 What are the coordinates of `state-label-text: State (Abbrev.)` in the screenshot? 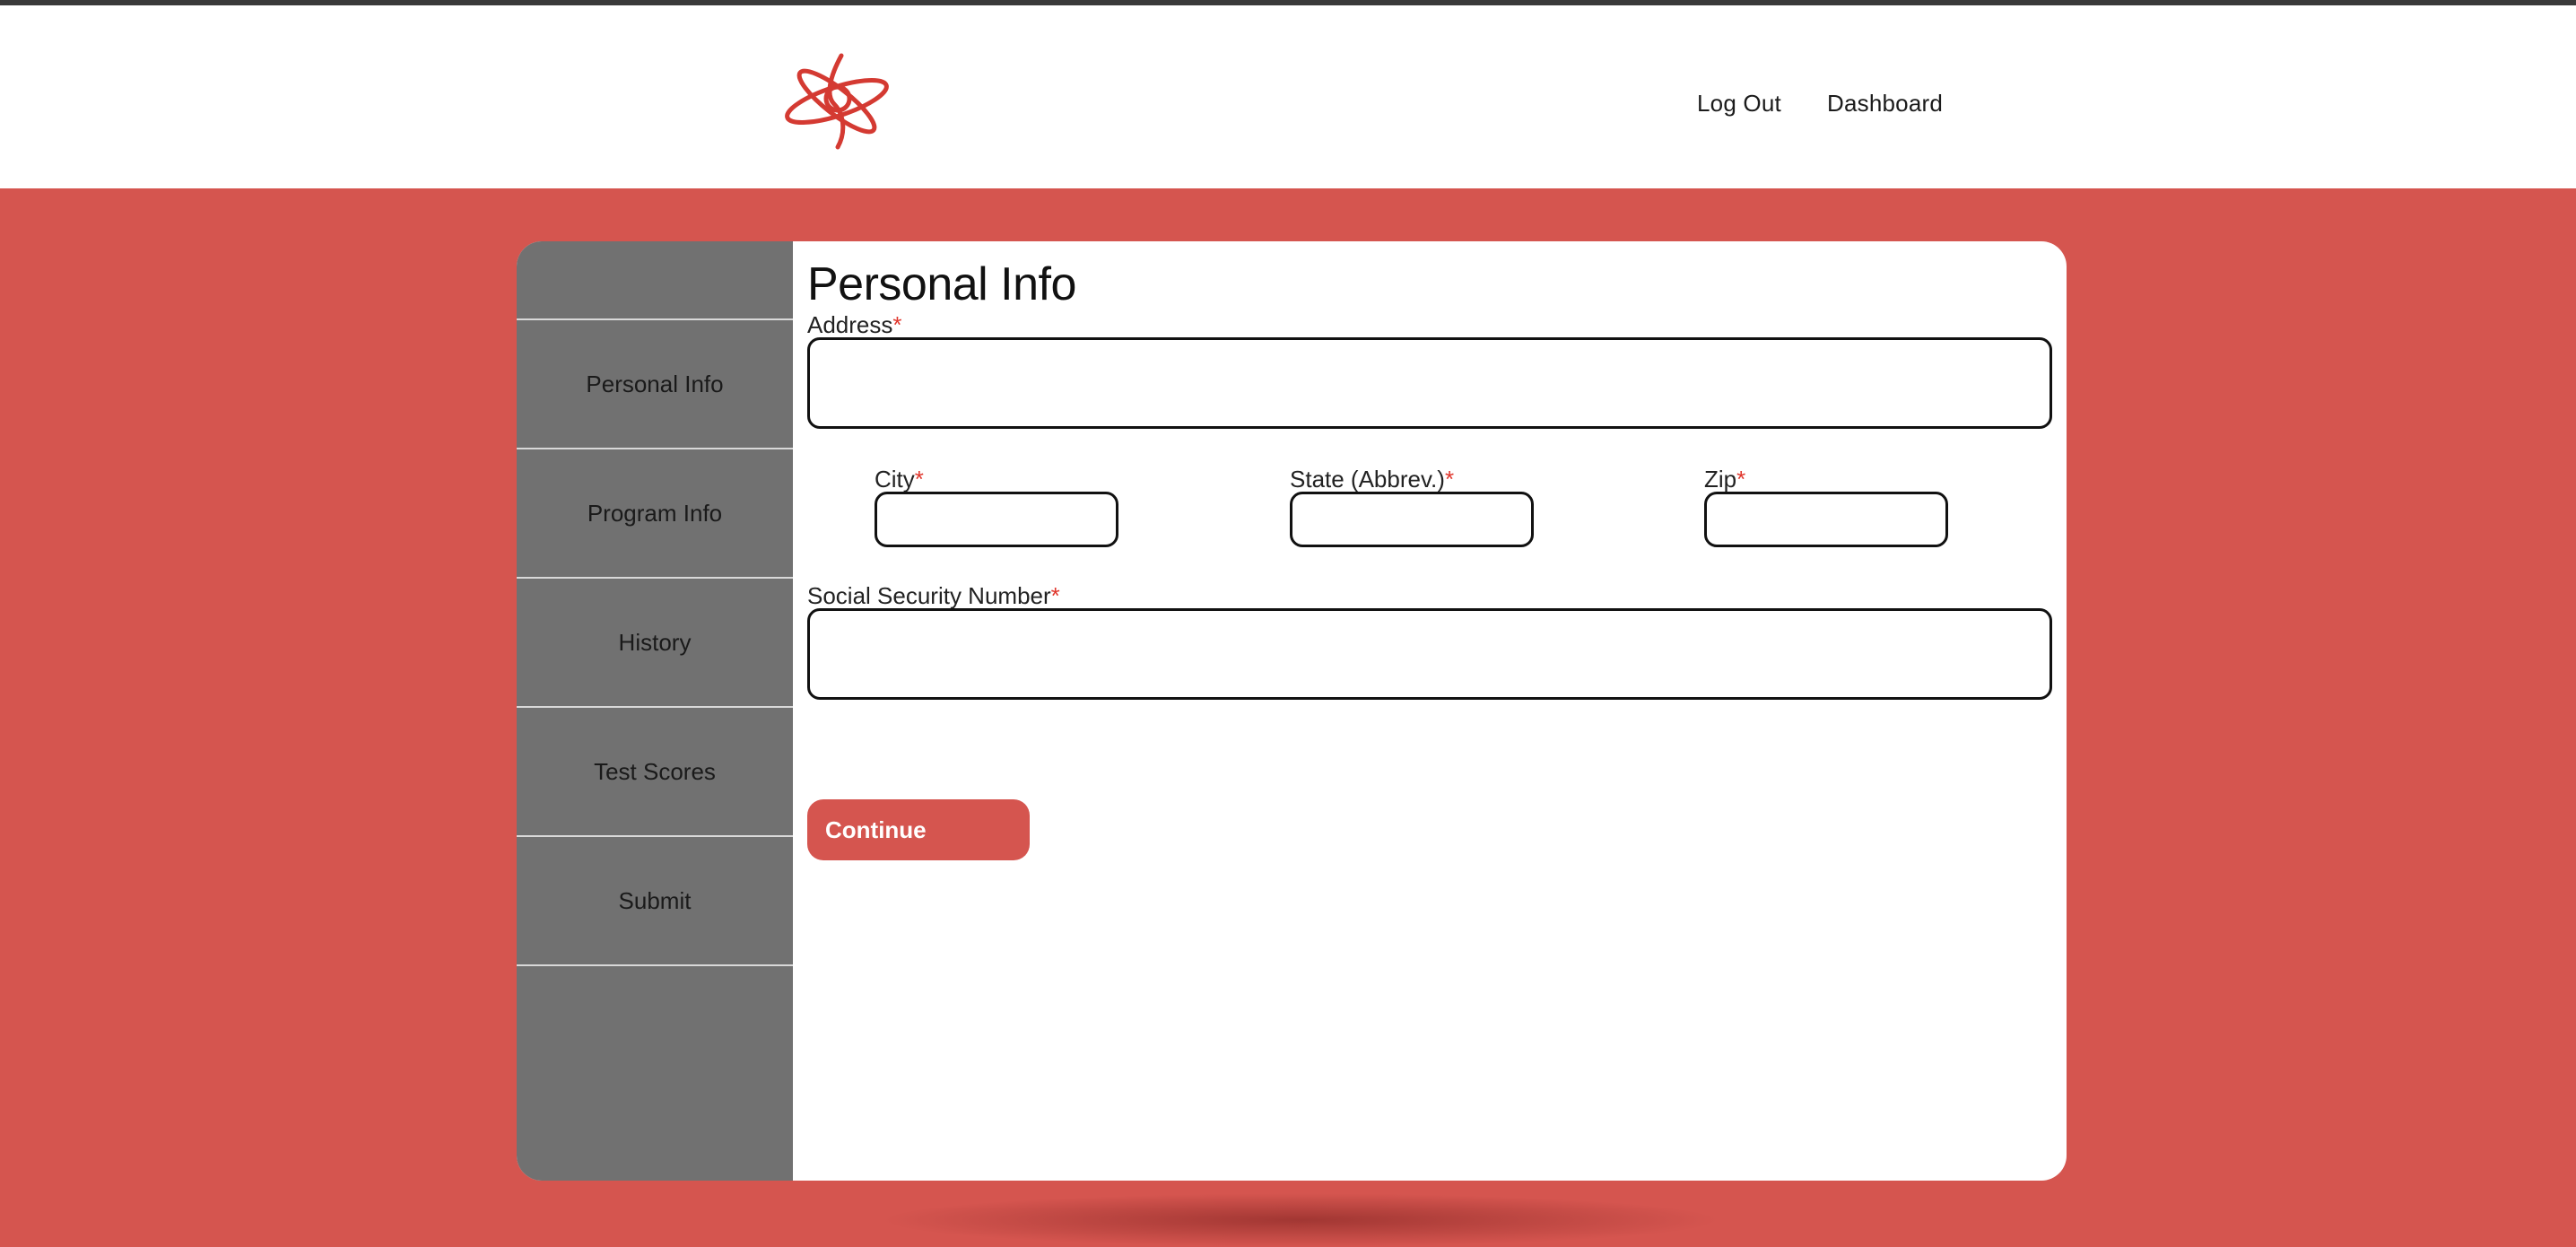 It's located at (1367, 479).